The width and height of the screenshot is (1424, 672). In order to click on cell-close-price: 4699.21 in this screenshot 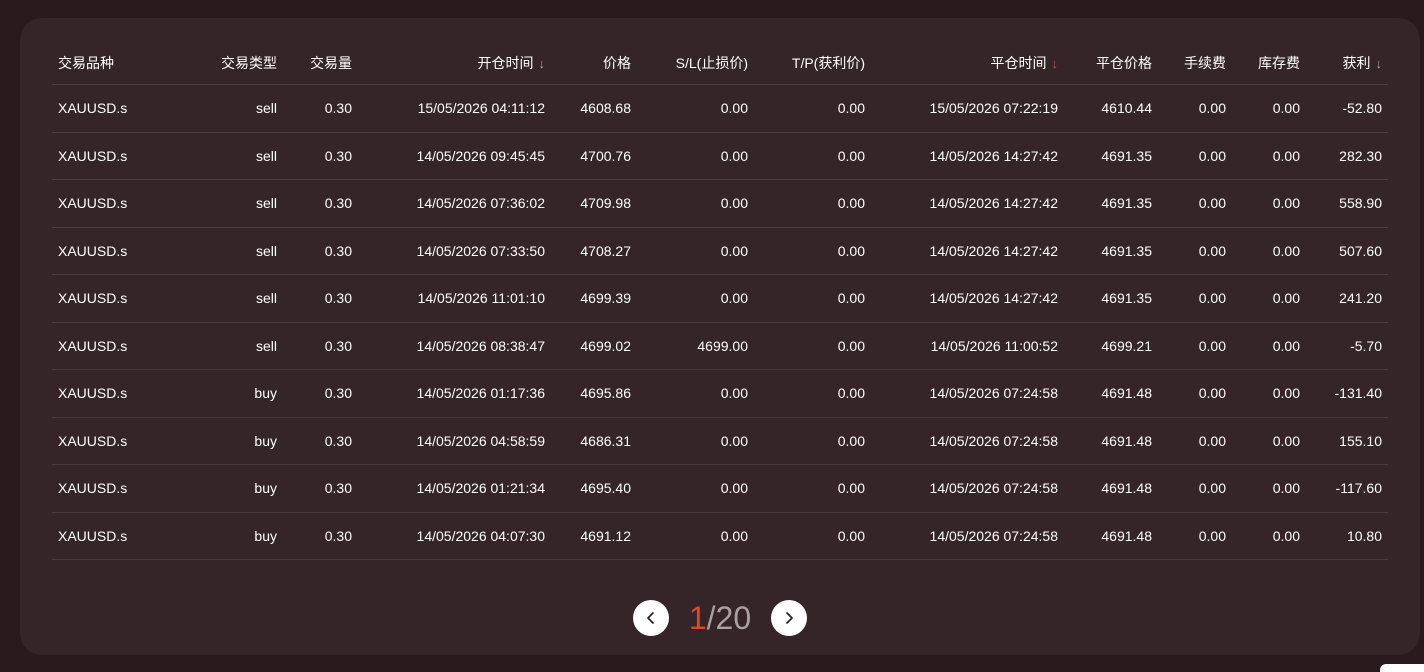, I will do `click(1111, 346)`.